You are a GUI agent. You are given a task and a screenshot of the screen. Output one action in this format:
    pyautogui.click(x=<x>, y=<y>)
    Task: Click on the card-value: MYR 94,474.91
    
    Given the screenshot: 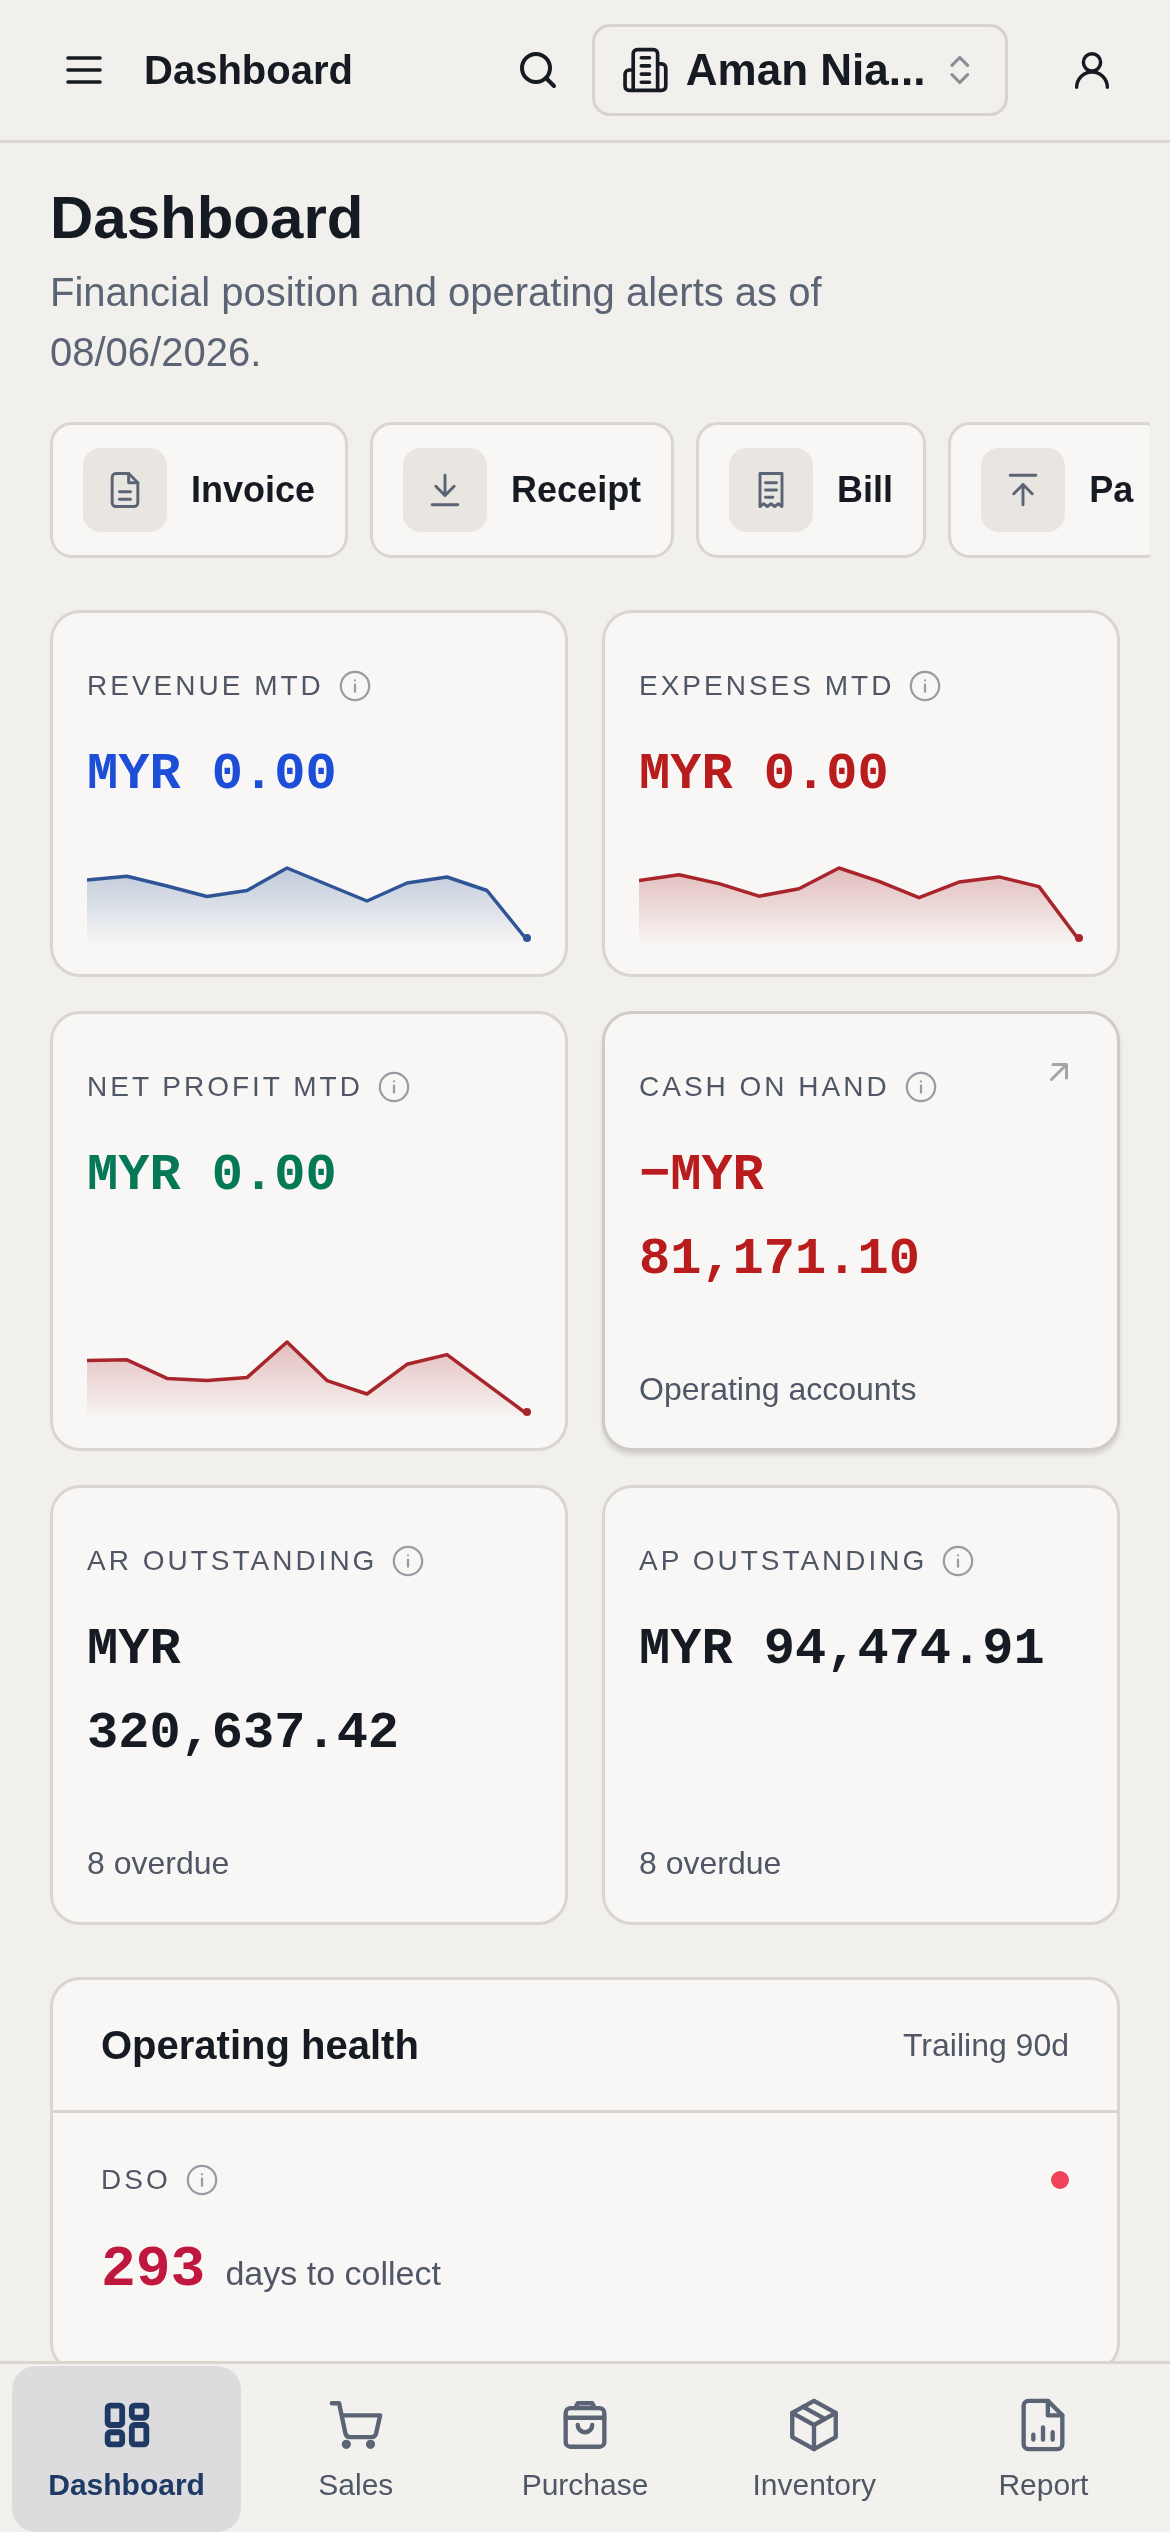 What is the action you would take?
    pyautogui.click(x=842, y=1650)
    